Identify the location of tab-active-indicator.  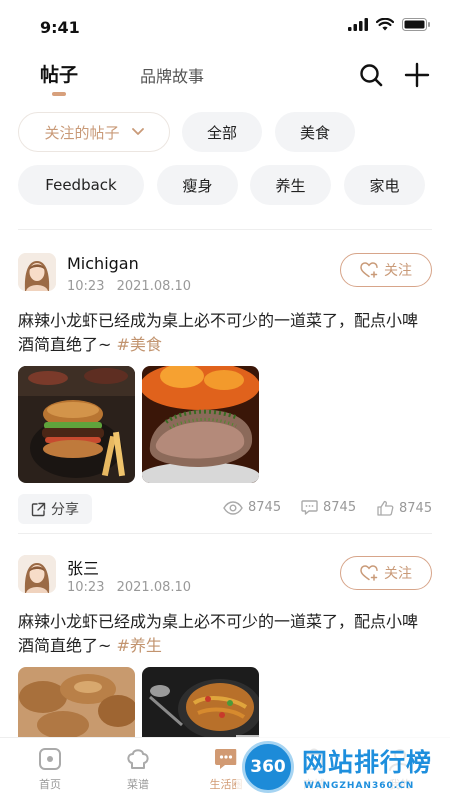
(59, 94).